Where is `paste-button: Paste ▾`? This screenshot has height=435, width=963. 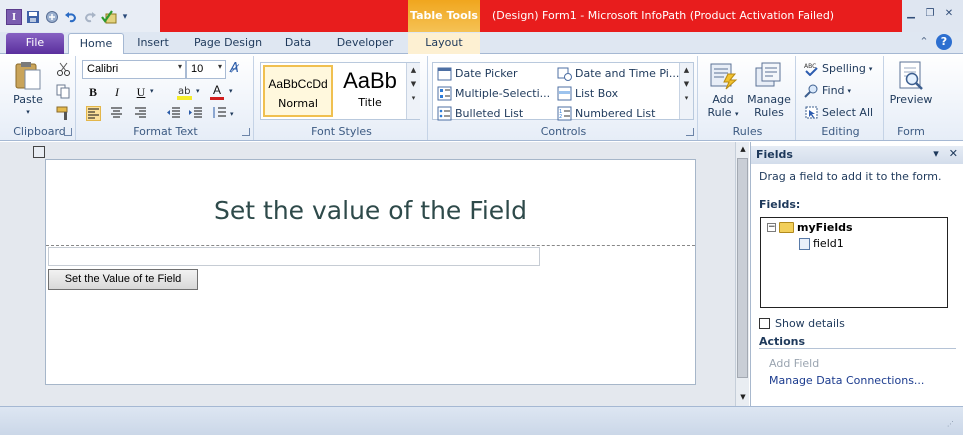
paste-button: Paste ▾ is located at coordinates (28, 89).